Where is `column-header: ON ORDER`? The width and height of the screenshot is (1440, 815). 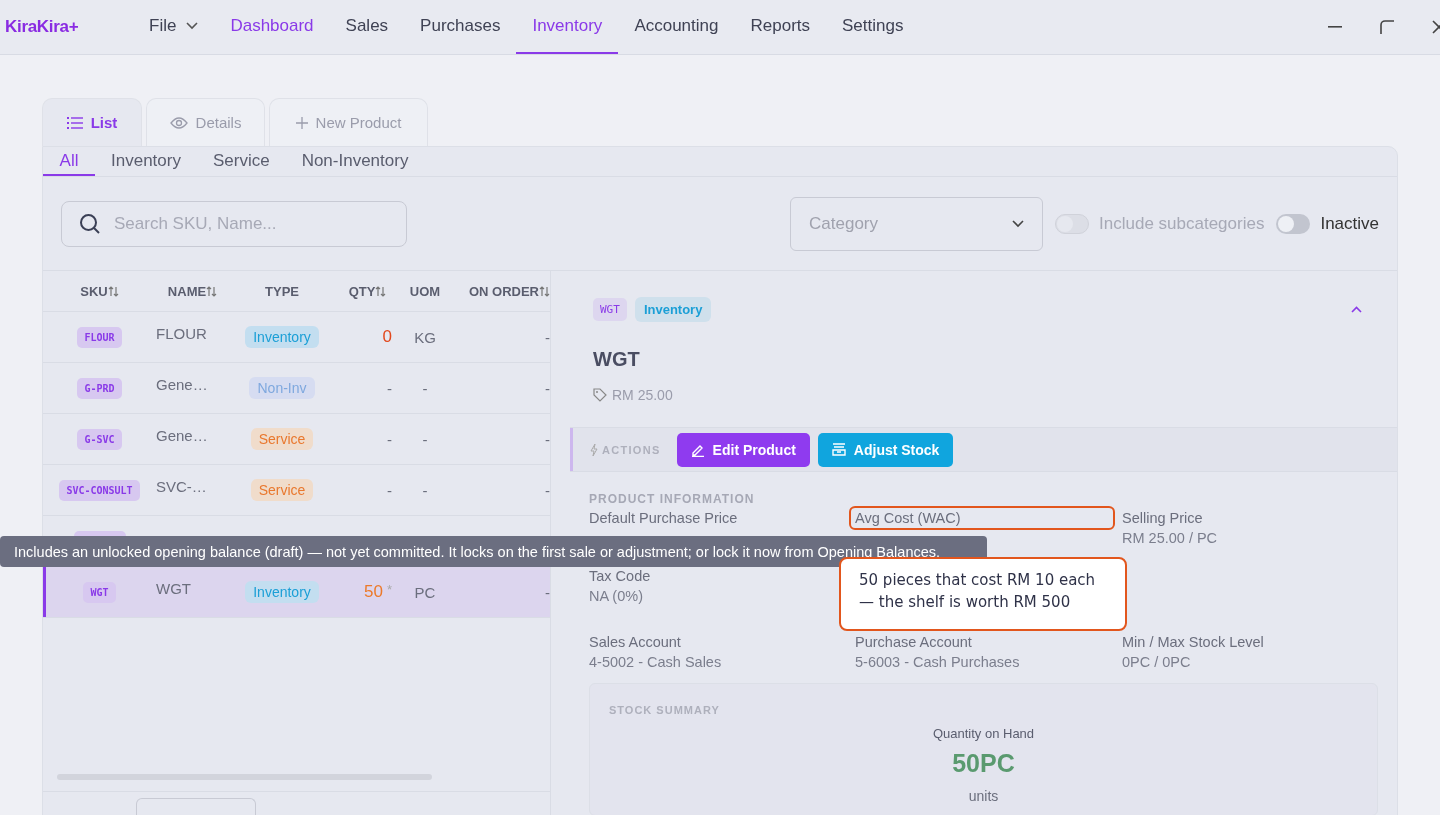 column-header: ON ORDER is located at coordinates (500, 291).